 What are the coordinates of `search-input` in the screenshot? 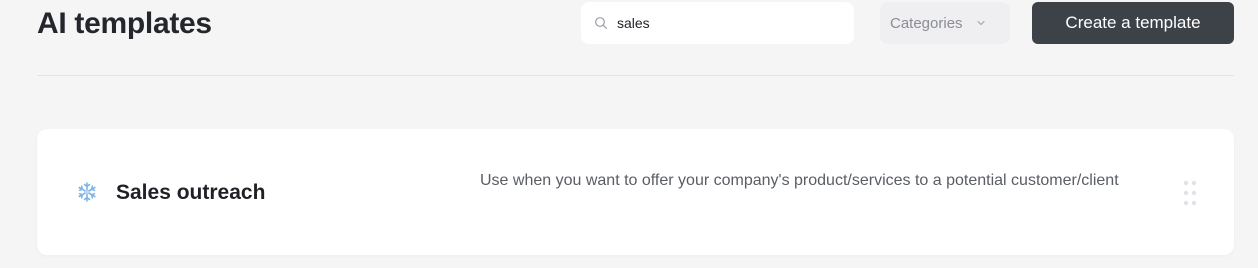 It's located at (727, 23).